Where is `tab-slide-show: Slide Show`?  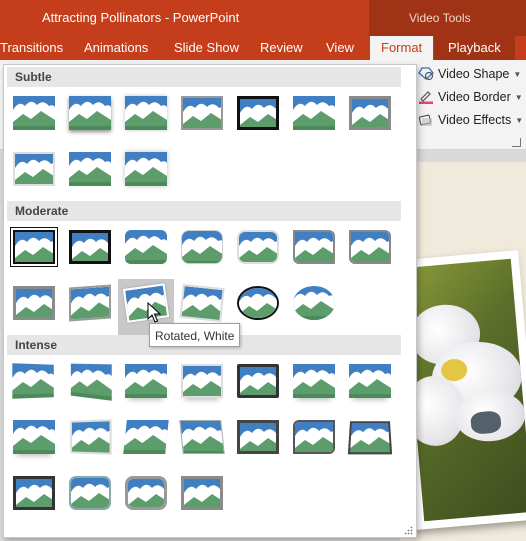
tab-slide-show: Slide Show is located at coordinates (206, 47).